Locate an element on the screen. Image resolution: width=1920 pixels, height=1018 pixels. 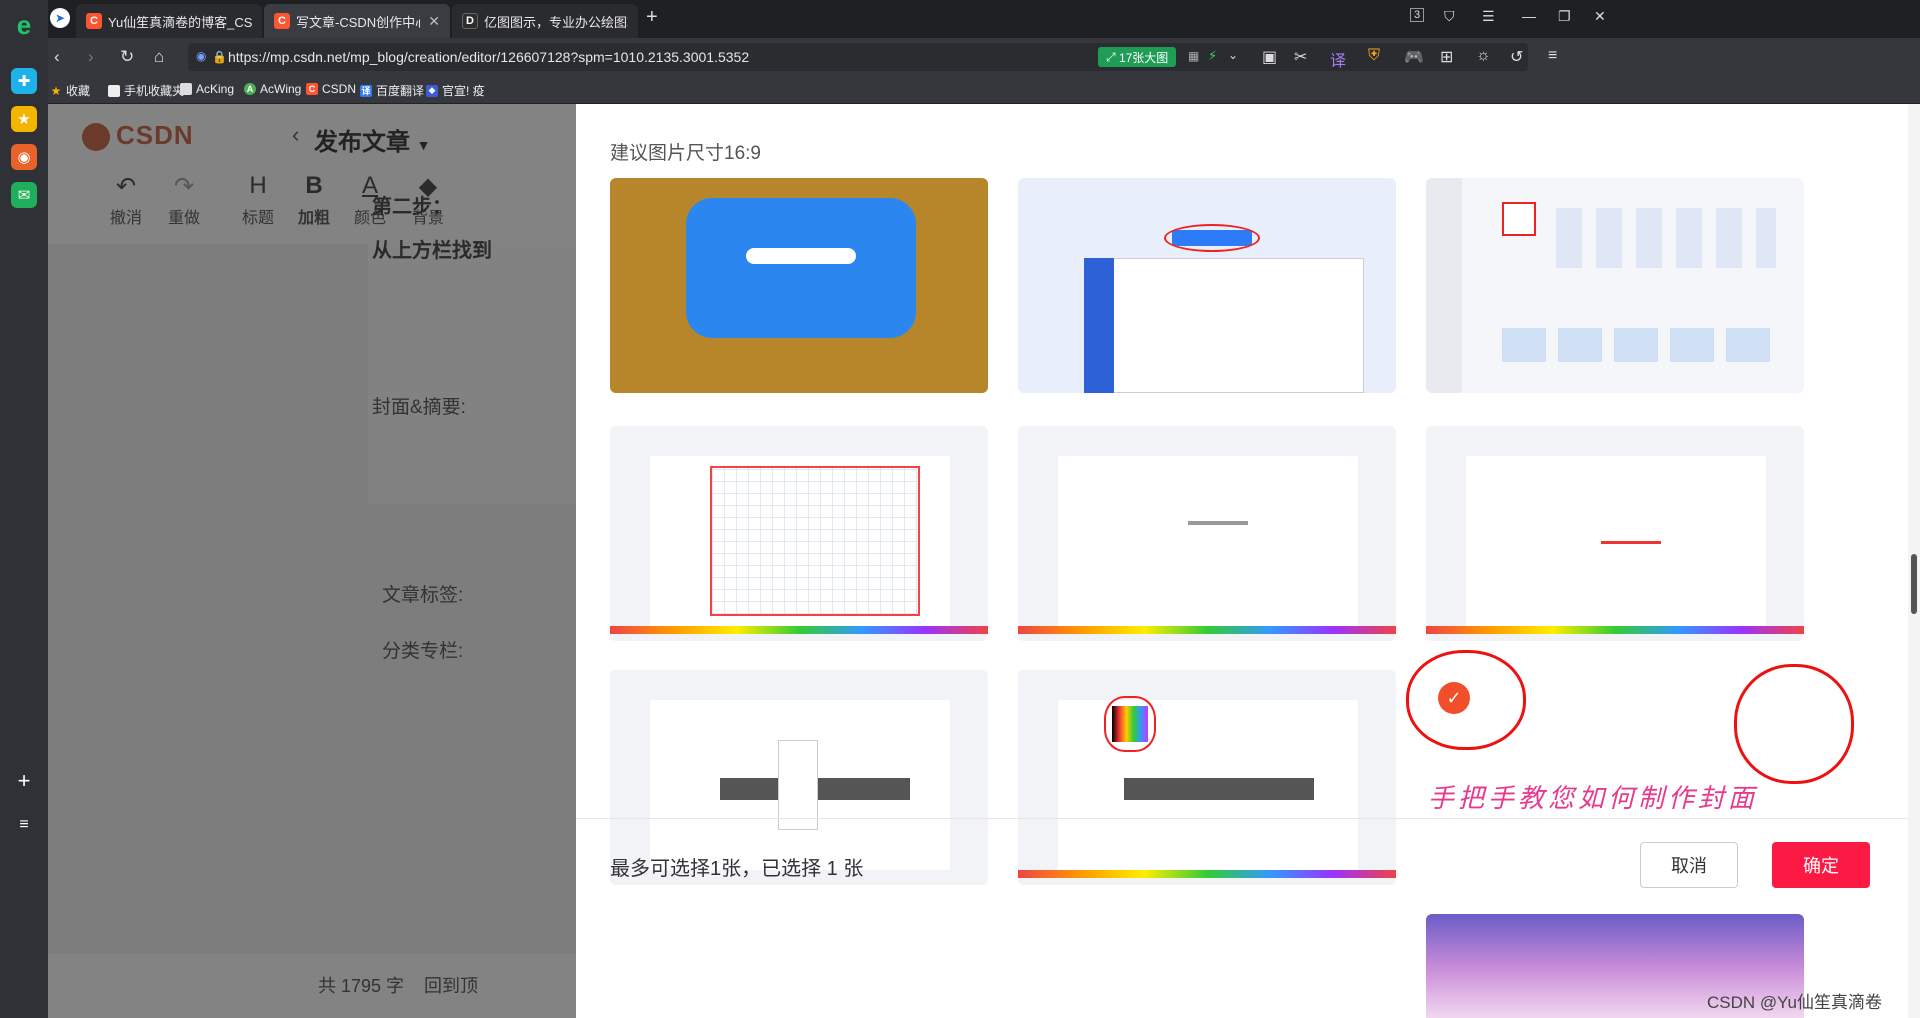
menu-lines-icon: ☰ is located at coordinates (1488, 16).